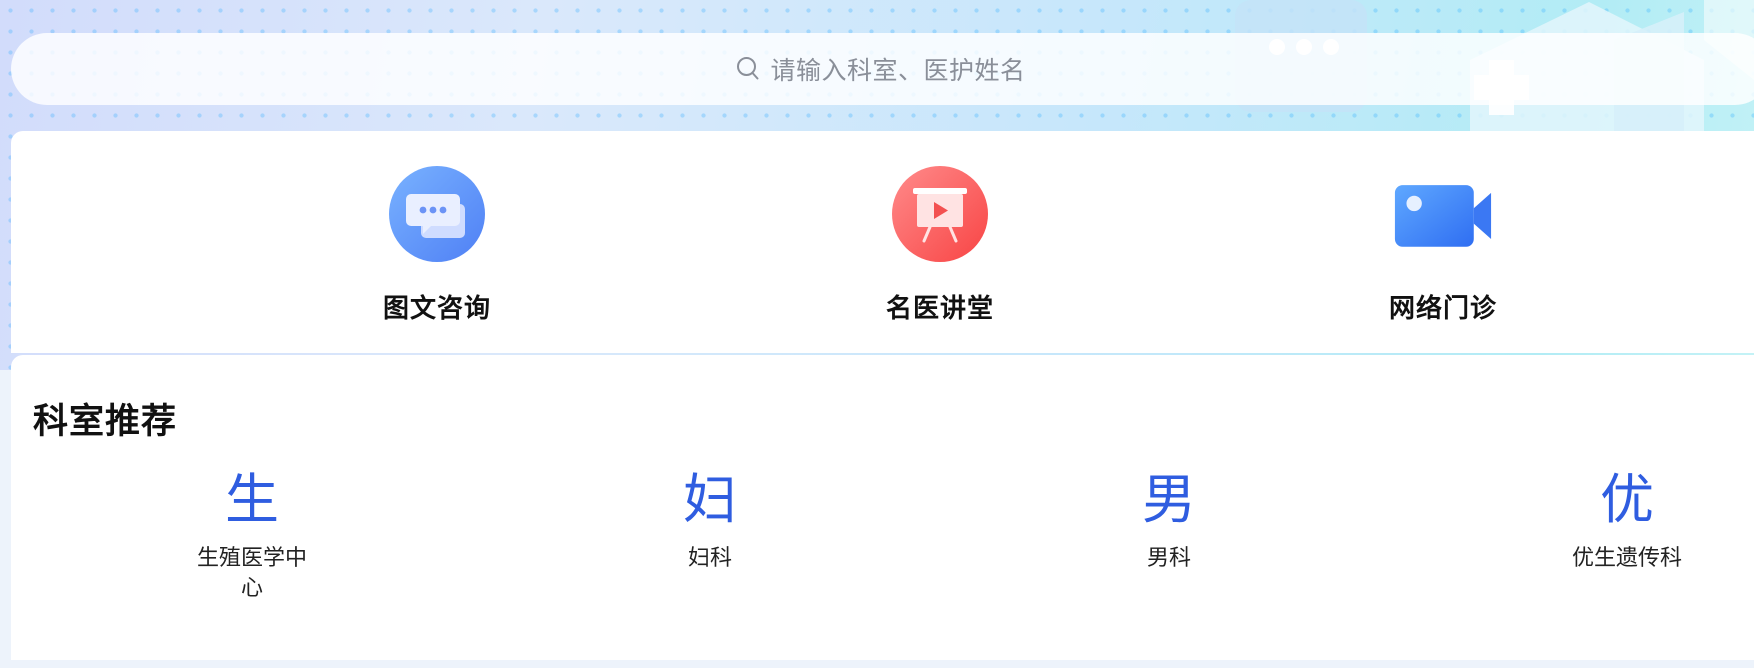  What do you see at coordinates (252, 499) in the screenshot?
I see `department-initial: 生` at bounding box center [252, 499].